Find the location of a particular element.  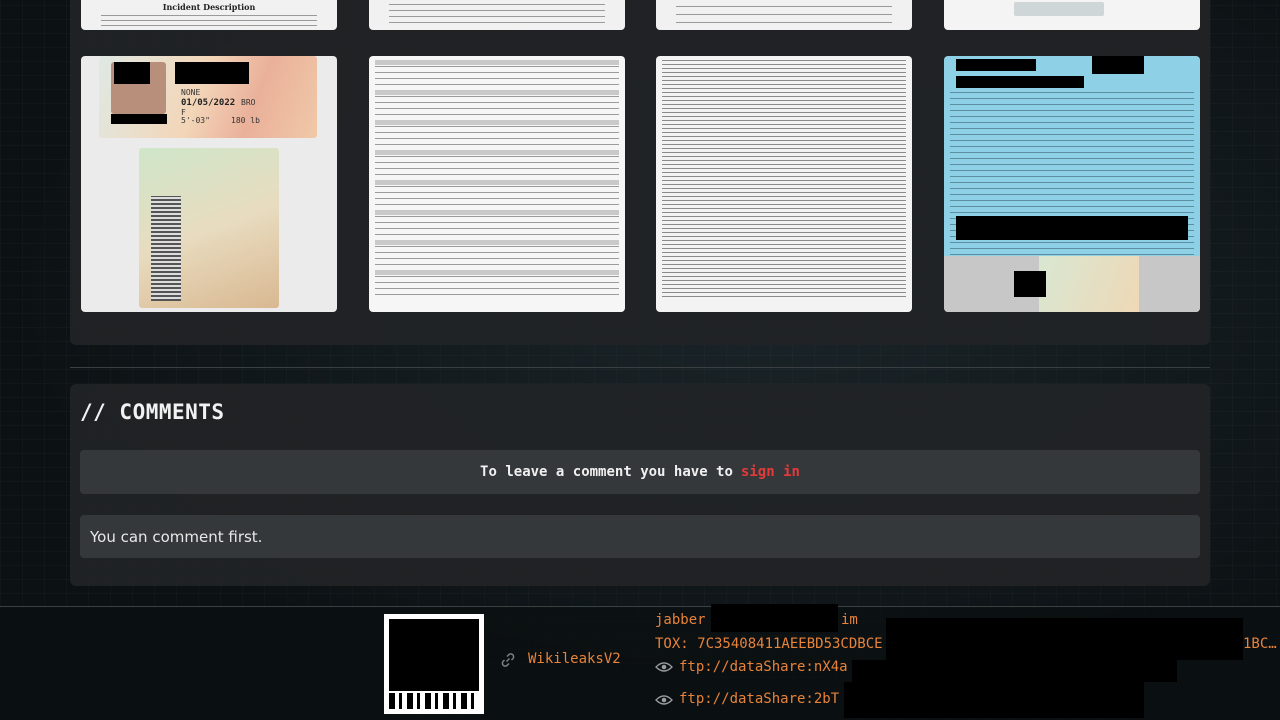

blue-document-thumbnail is located at coordinates (1072, 184).